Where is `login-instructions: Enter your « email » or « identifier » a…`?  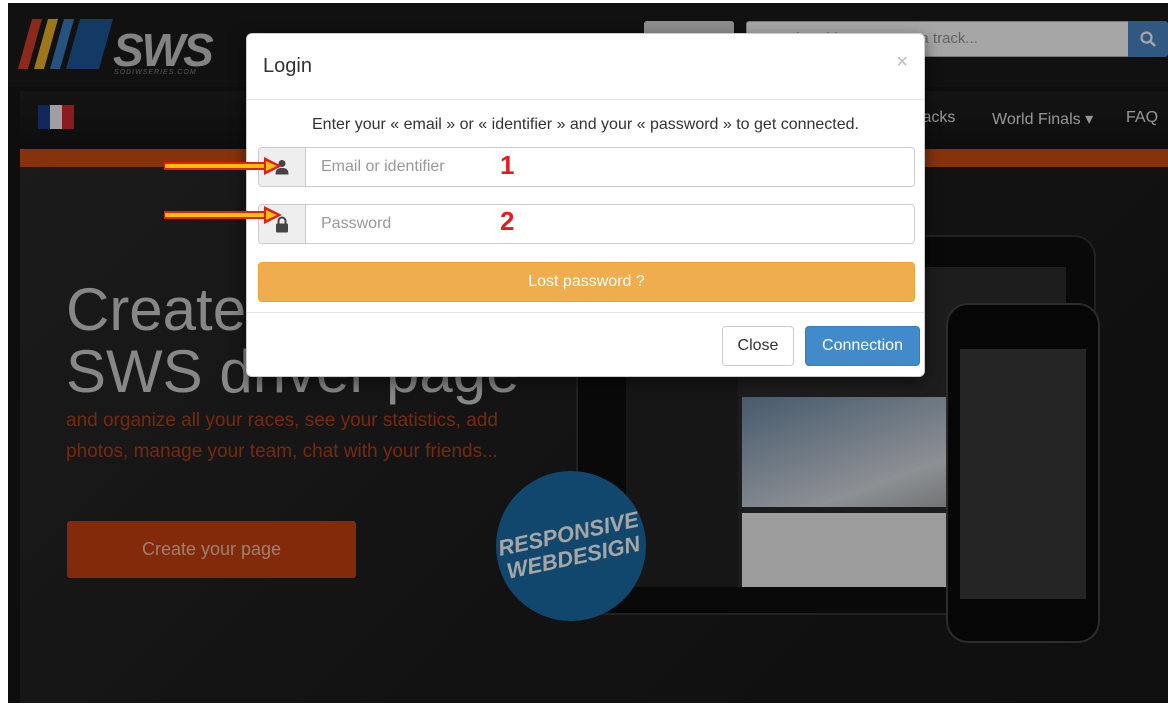
login-instructions: Enter your « email » or « identifier » a… is located at coordinates (585, 124).